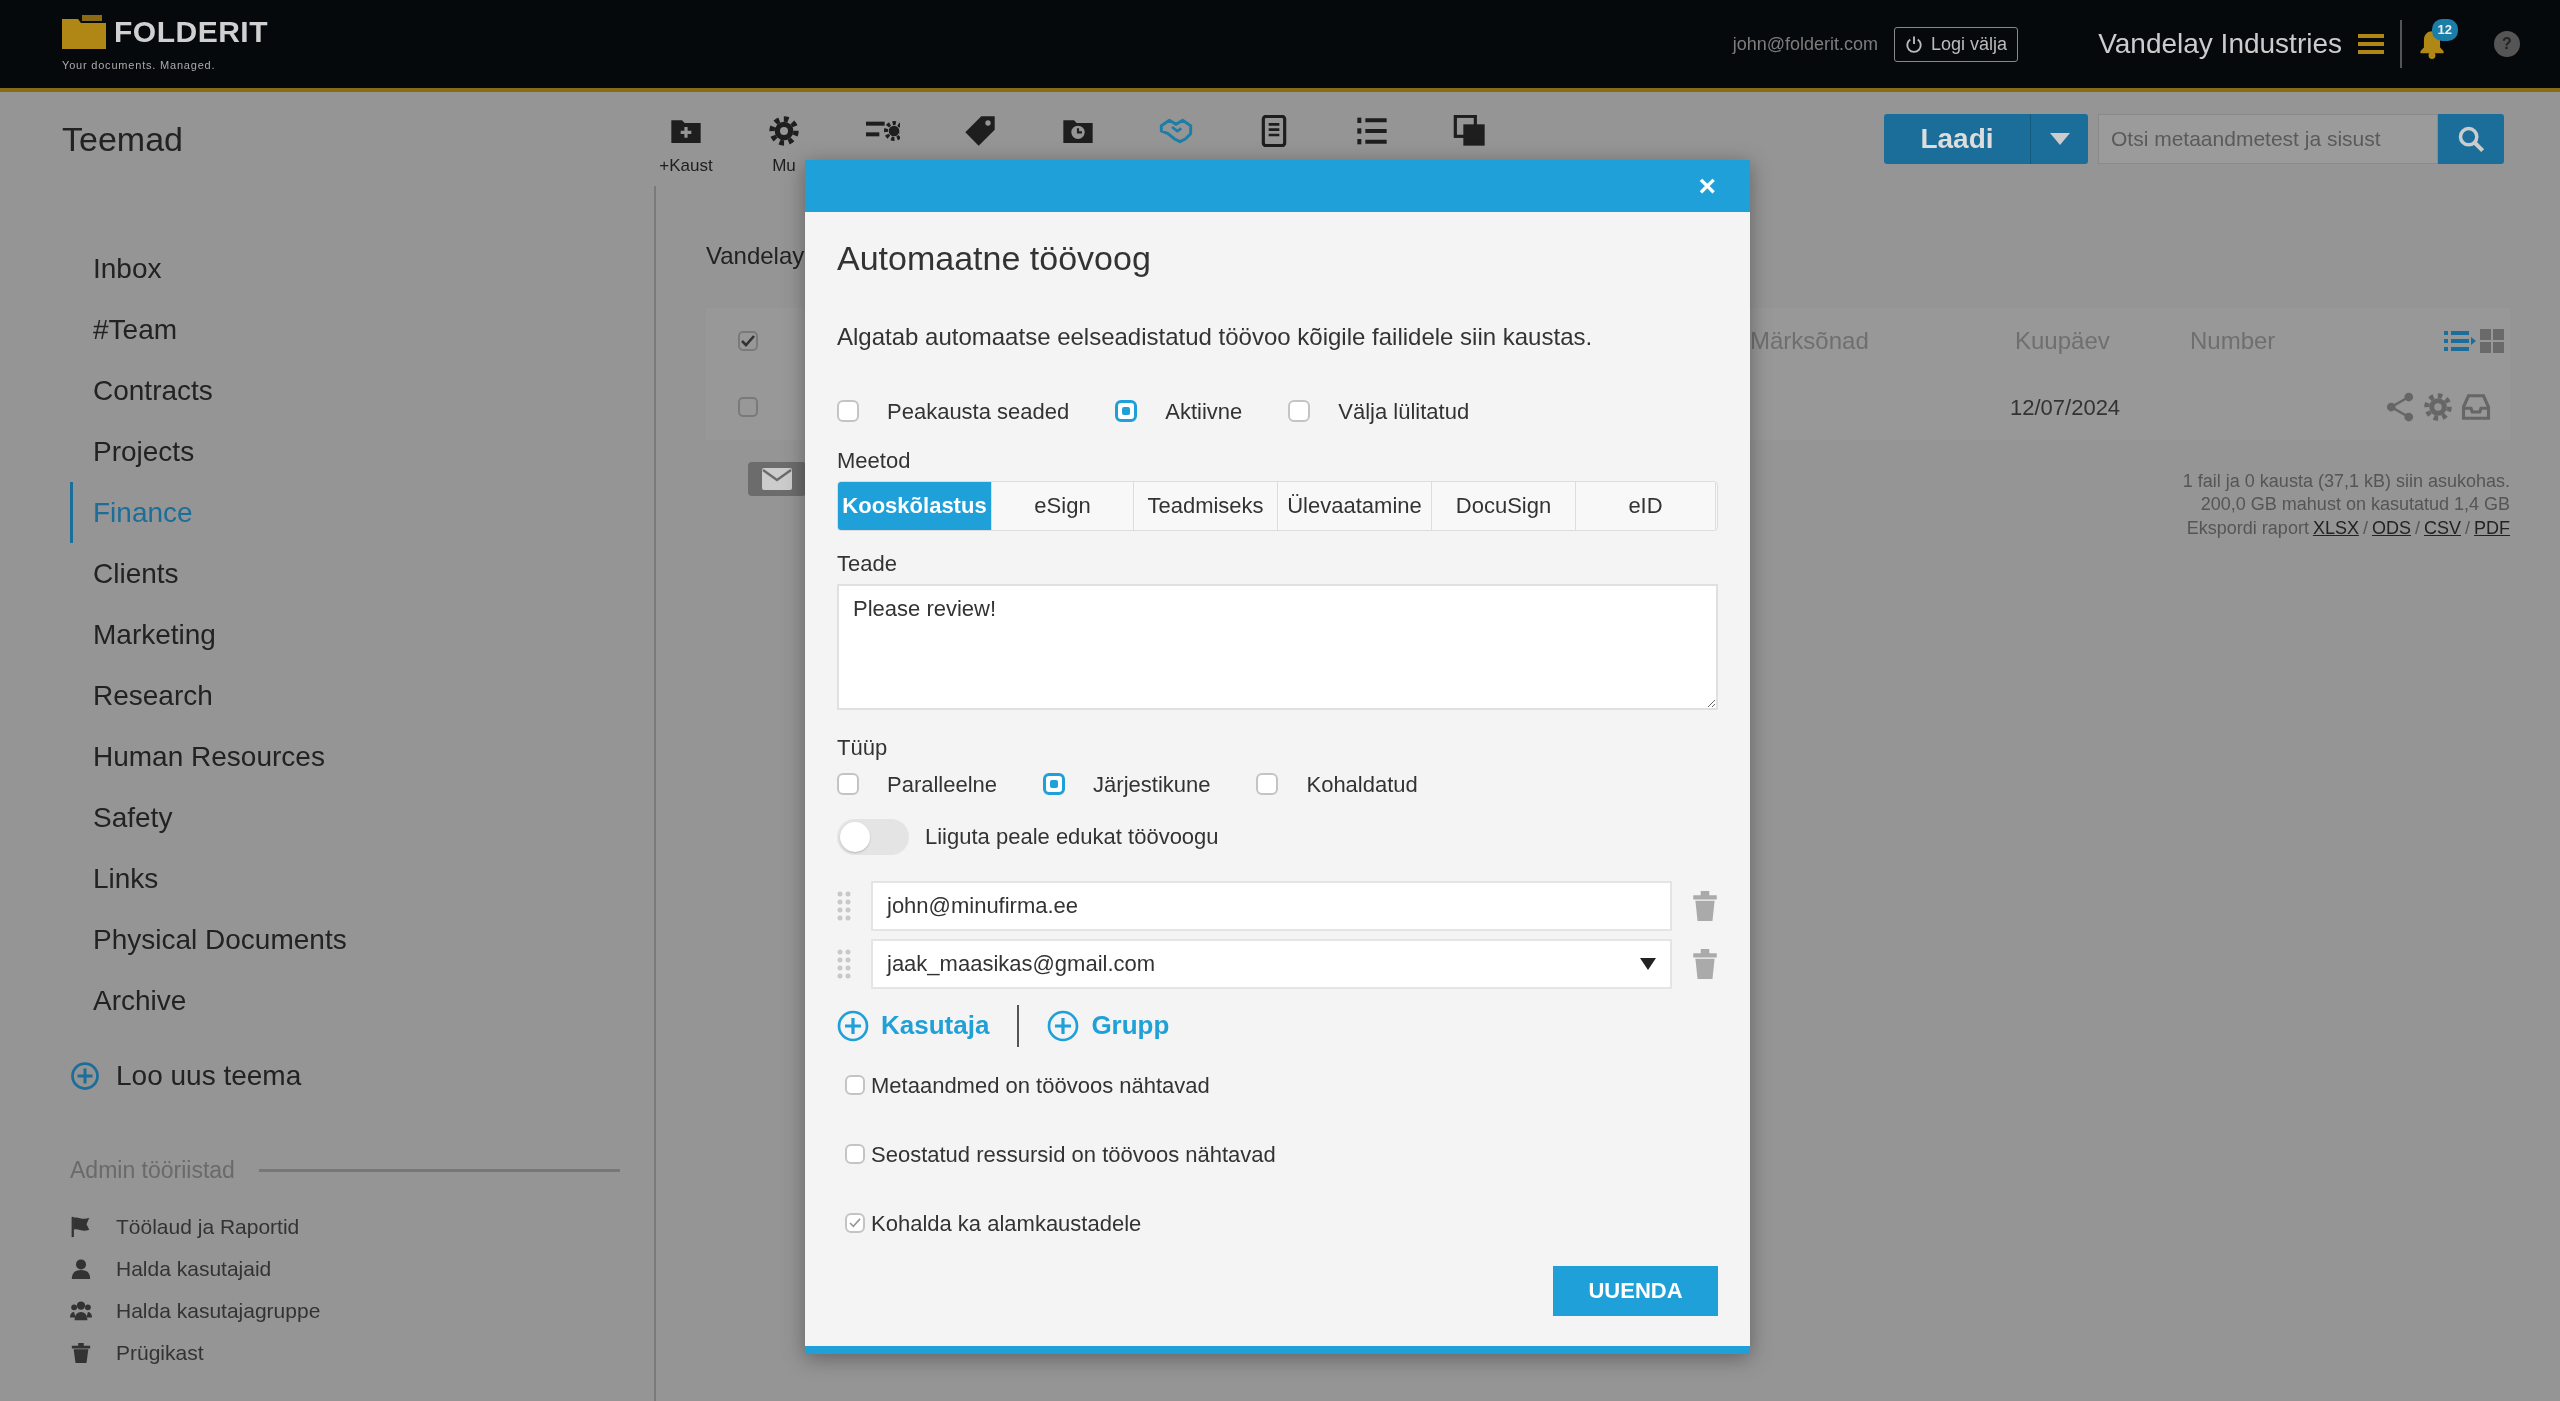 The image size is (2560, 1401). I want to click on storage-info: 200,0 GB mahust on kasutatud 1,4 GB, so click(2355, 505).